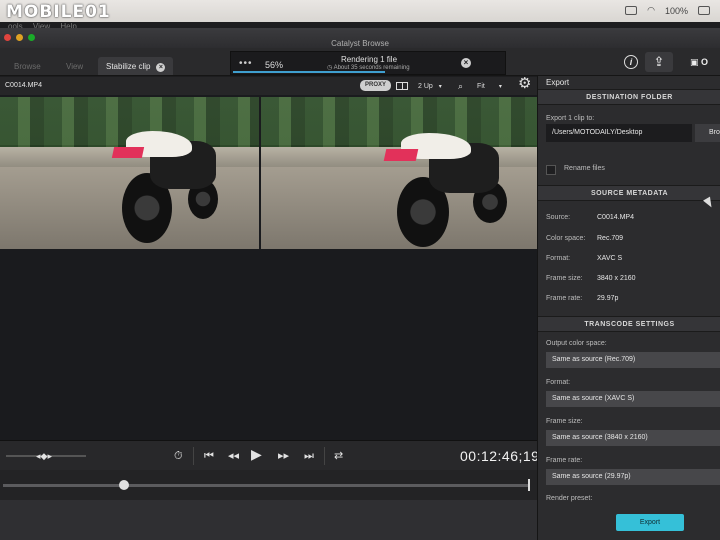  What do you see at coordinates (123, 485) in the screenshot?
I see `playhead-handle` at bounding box center [123, 485].